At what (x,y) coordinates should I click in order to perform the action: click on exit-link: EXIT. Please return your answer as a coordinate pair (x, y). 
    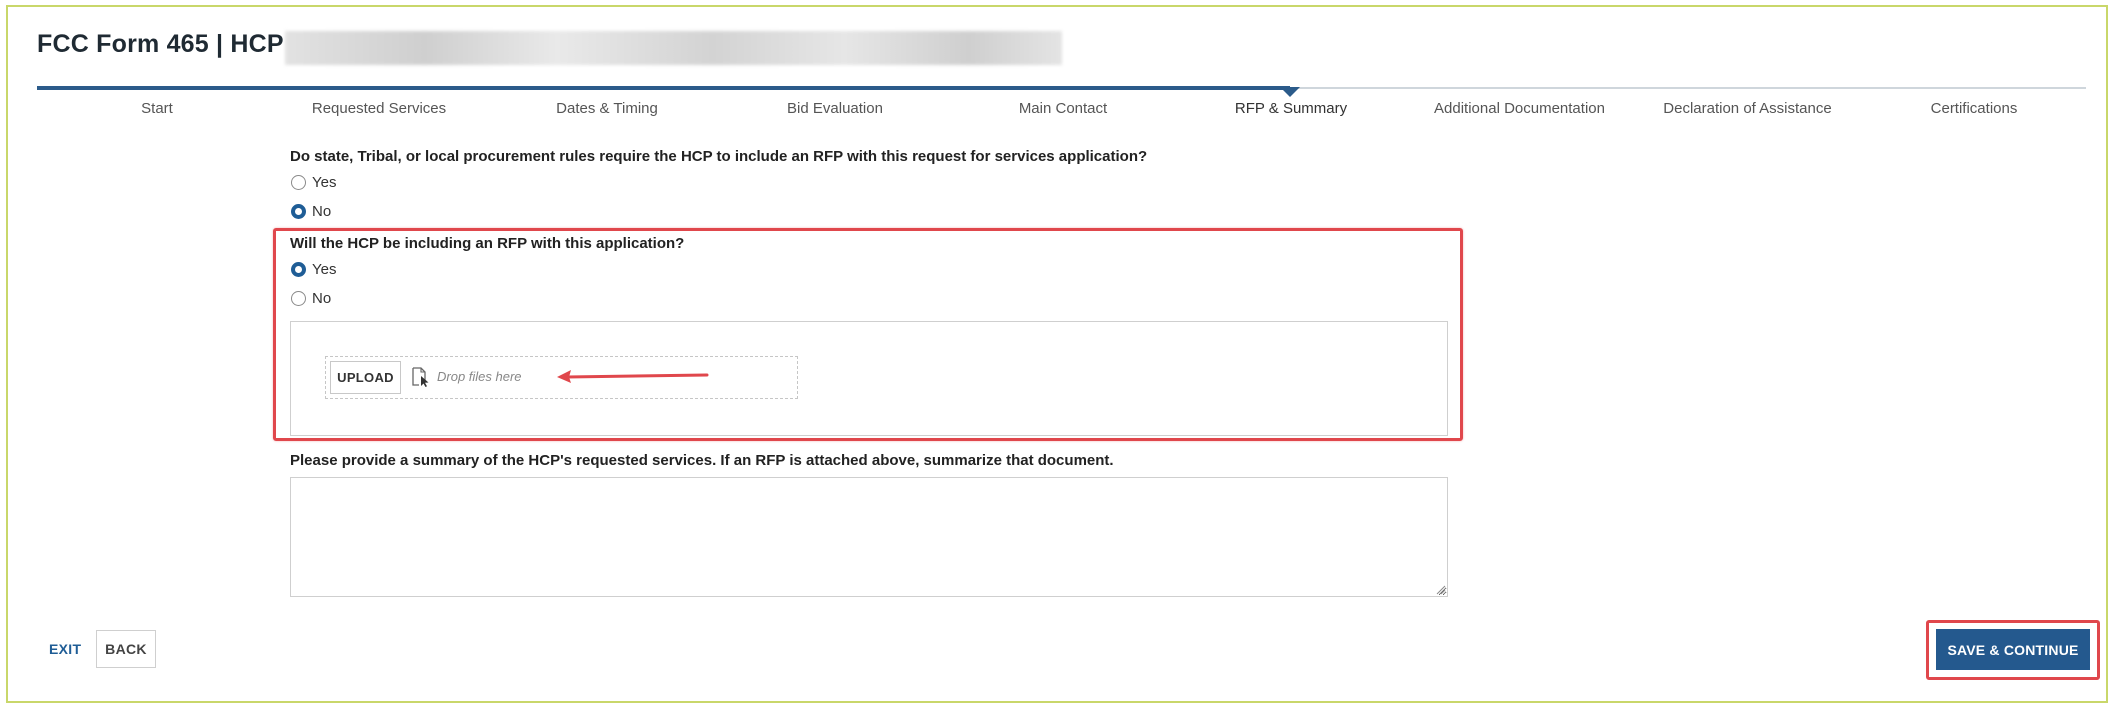
    Looking at the image, I should click on (65, 649).